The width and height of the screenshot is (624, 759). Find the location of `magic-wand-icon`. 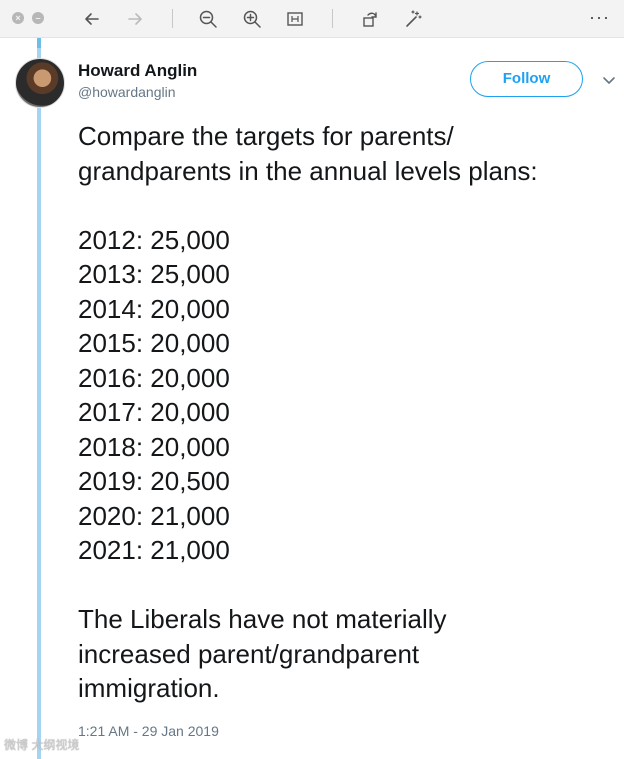

magic-wand-icon is located at coordinates (413, 19).